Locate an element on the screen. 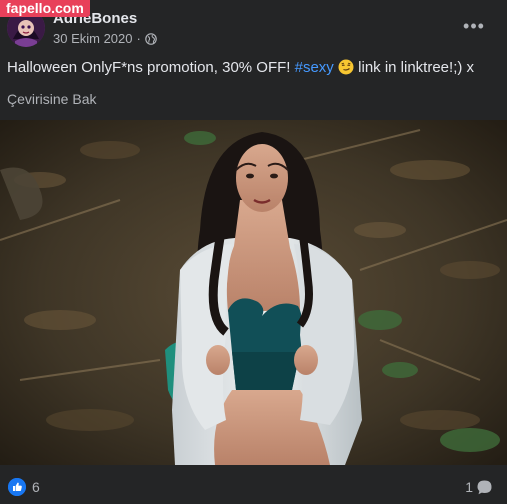 This screenshot has width=507, height=504. hashtag-link: #sexy is located at coordinates (314, 67).